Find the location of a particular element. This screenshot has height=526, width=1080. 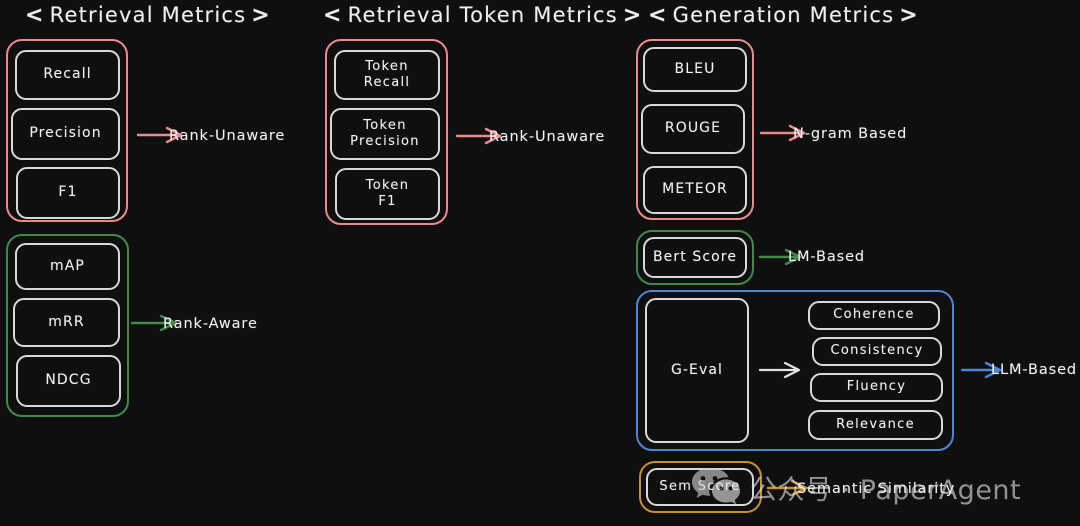

column-title-text: Retrieval Token Metrics is located at coordinates (482, 15).